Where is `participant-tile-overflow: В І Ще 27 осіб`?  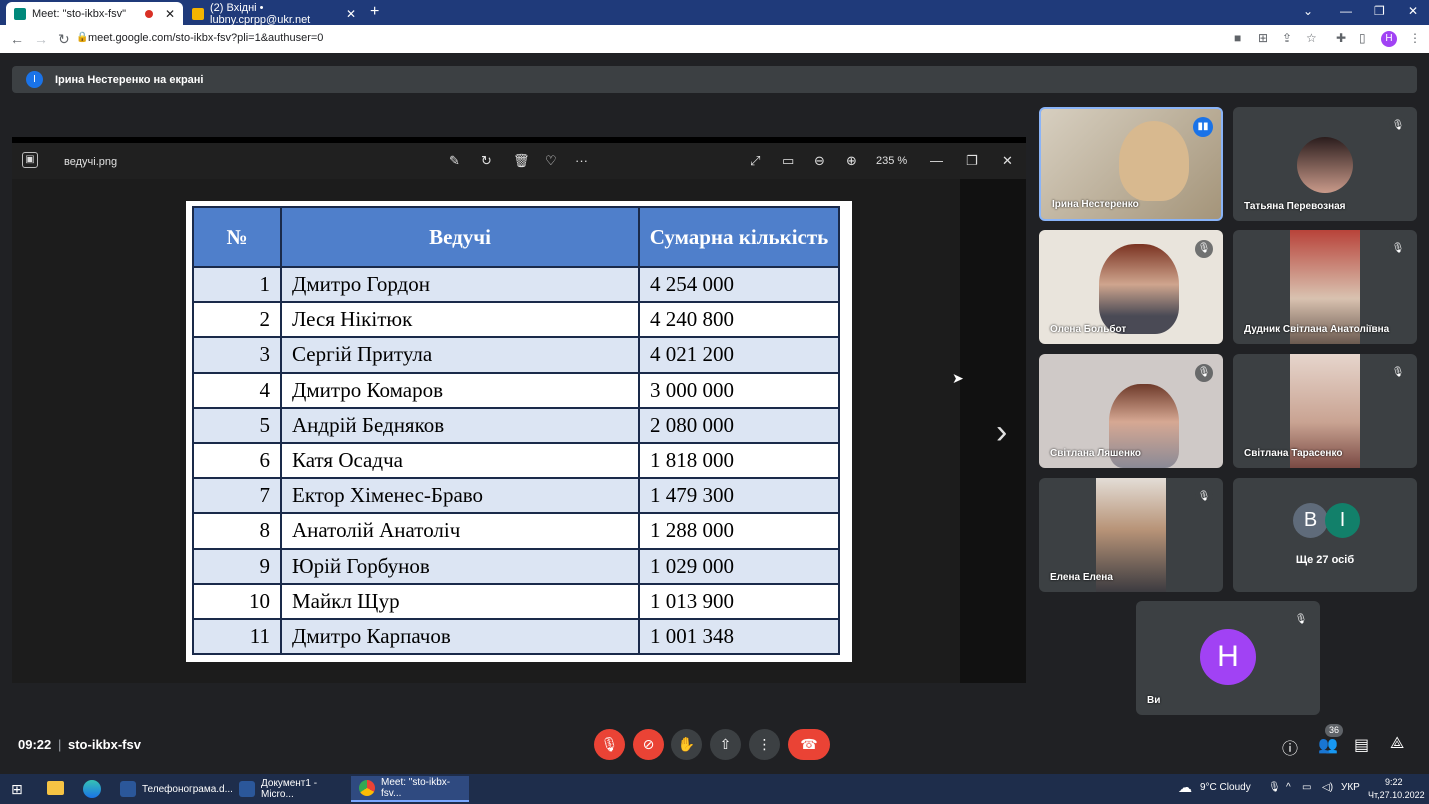
participant-tile-overflow: В І Ще 27 осіб is located at coordinates (1325, 535).